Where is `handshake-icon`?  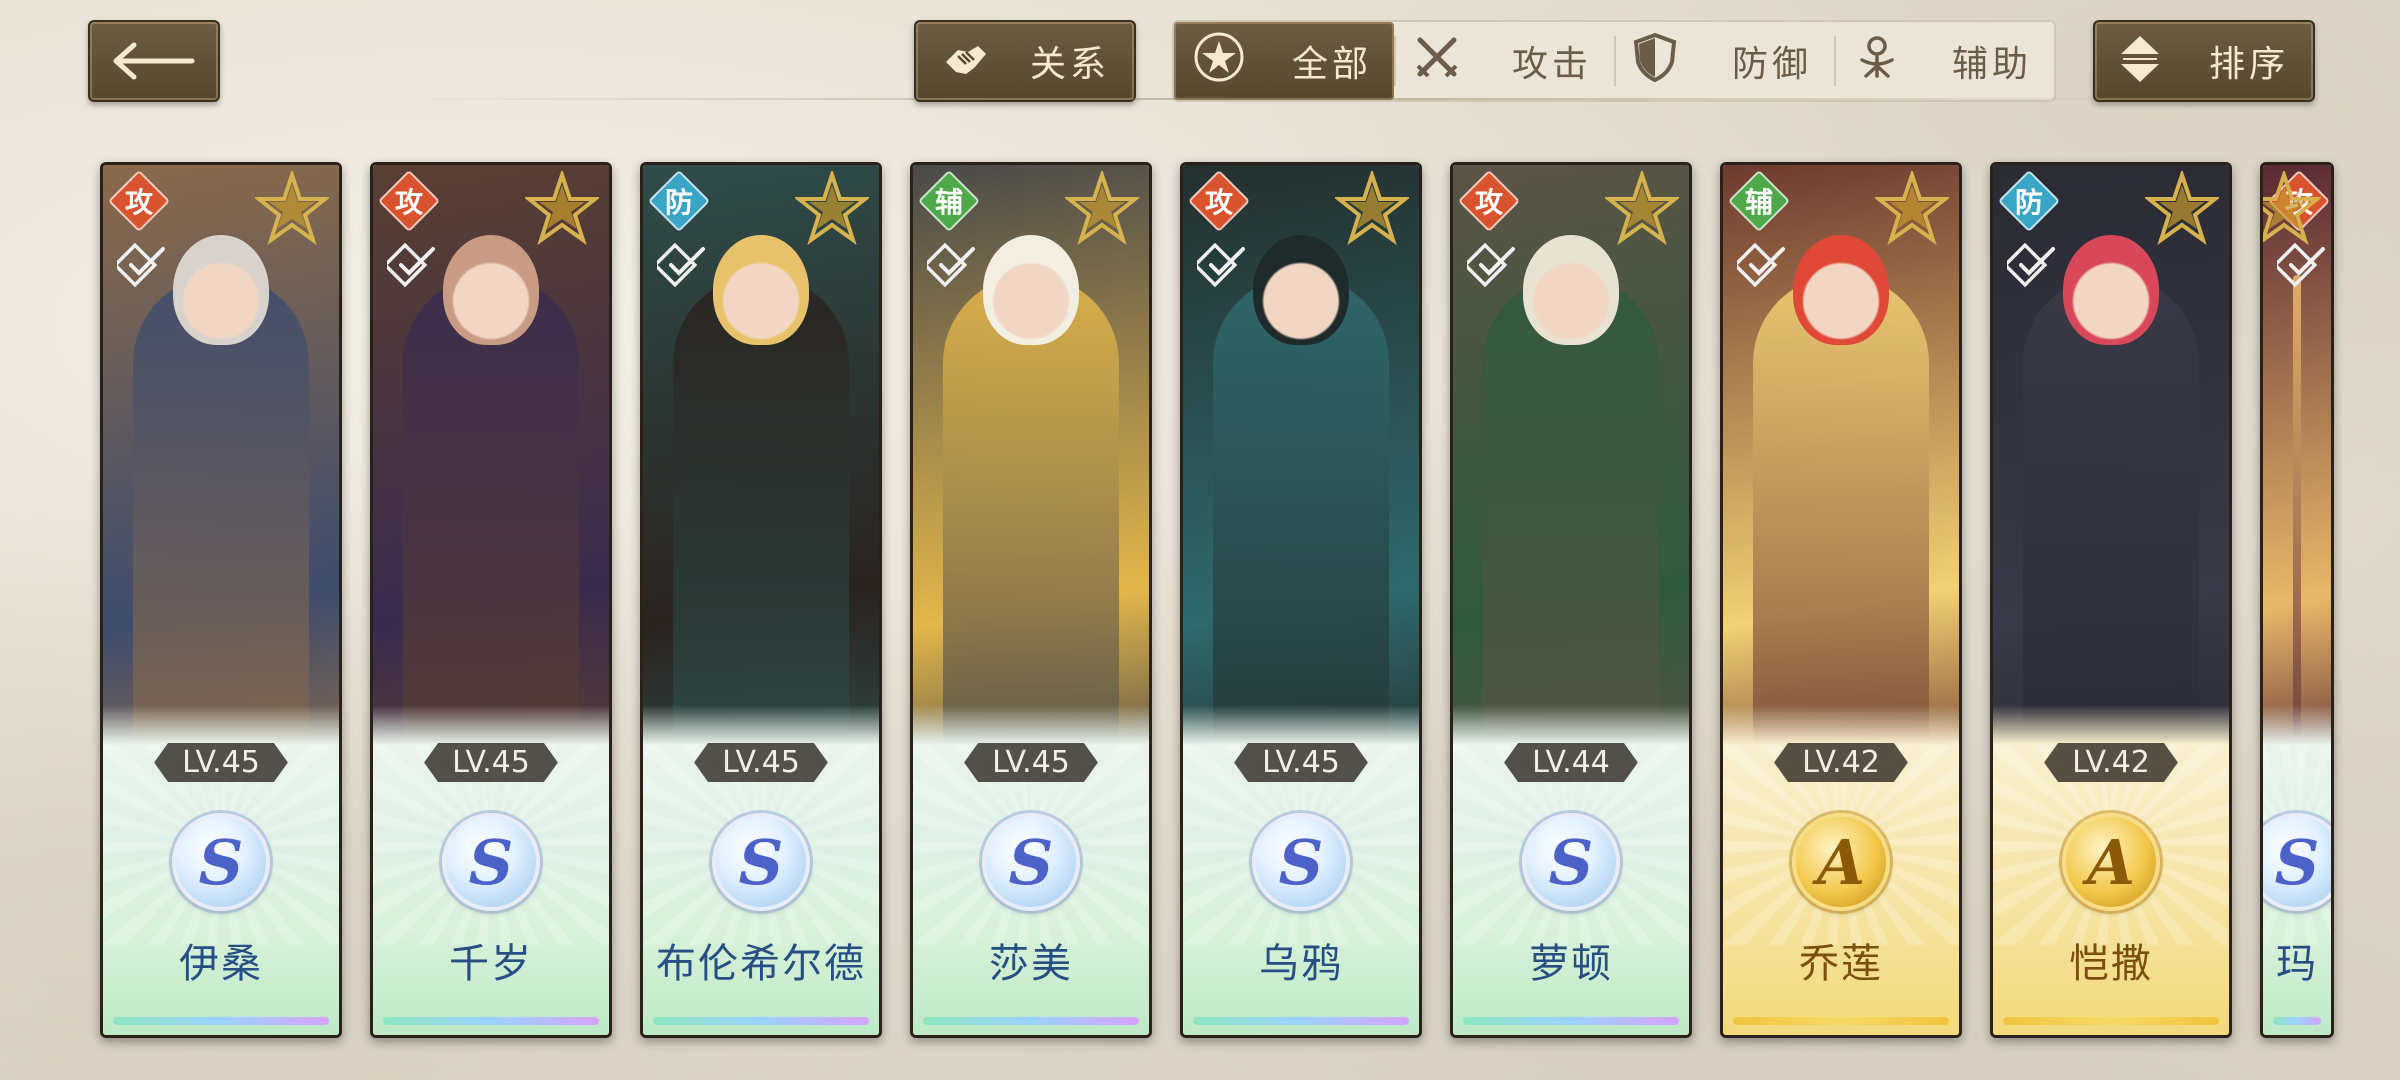
handshake-icon is located at coordinates (965, 61).